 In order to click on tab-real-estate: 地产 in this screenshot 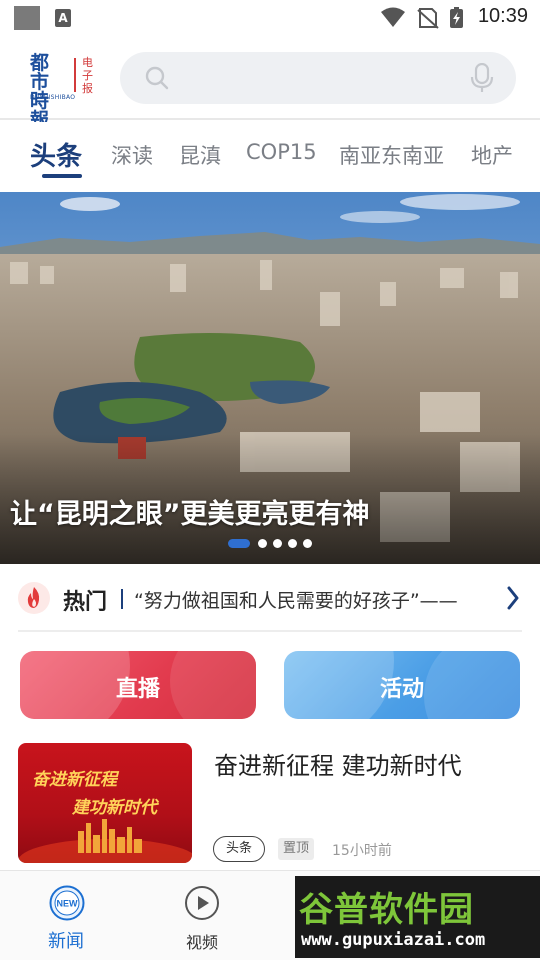, I will do `click(492, 155)`.